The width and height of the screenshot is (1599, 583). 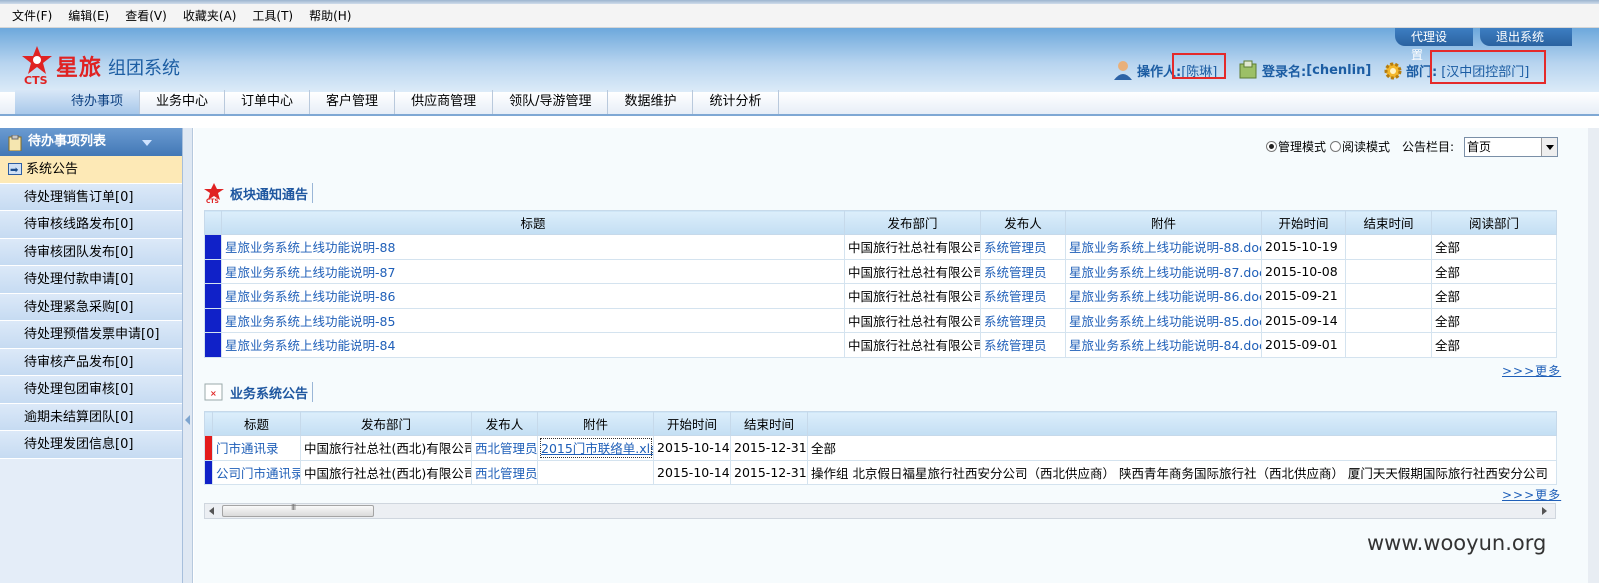 I want to click on dropdown-arrow-icon, so click(x=1549, y=147).